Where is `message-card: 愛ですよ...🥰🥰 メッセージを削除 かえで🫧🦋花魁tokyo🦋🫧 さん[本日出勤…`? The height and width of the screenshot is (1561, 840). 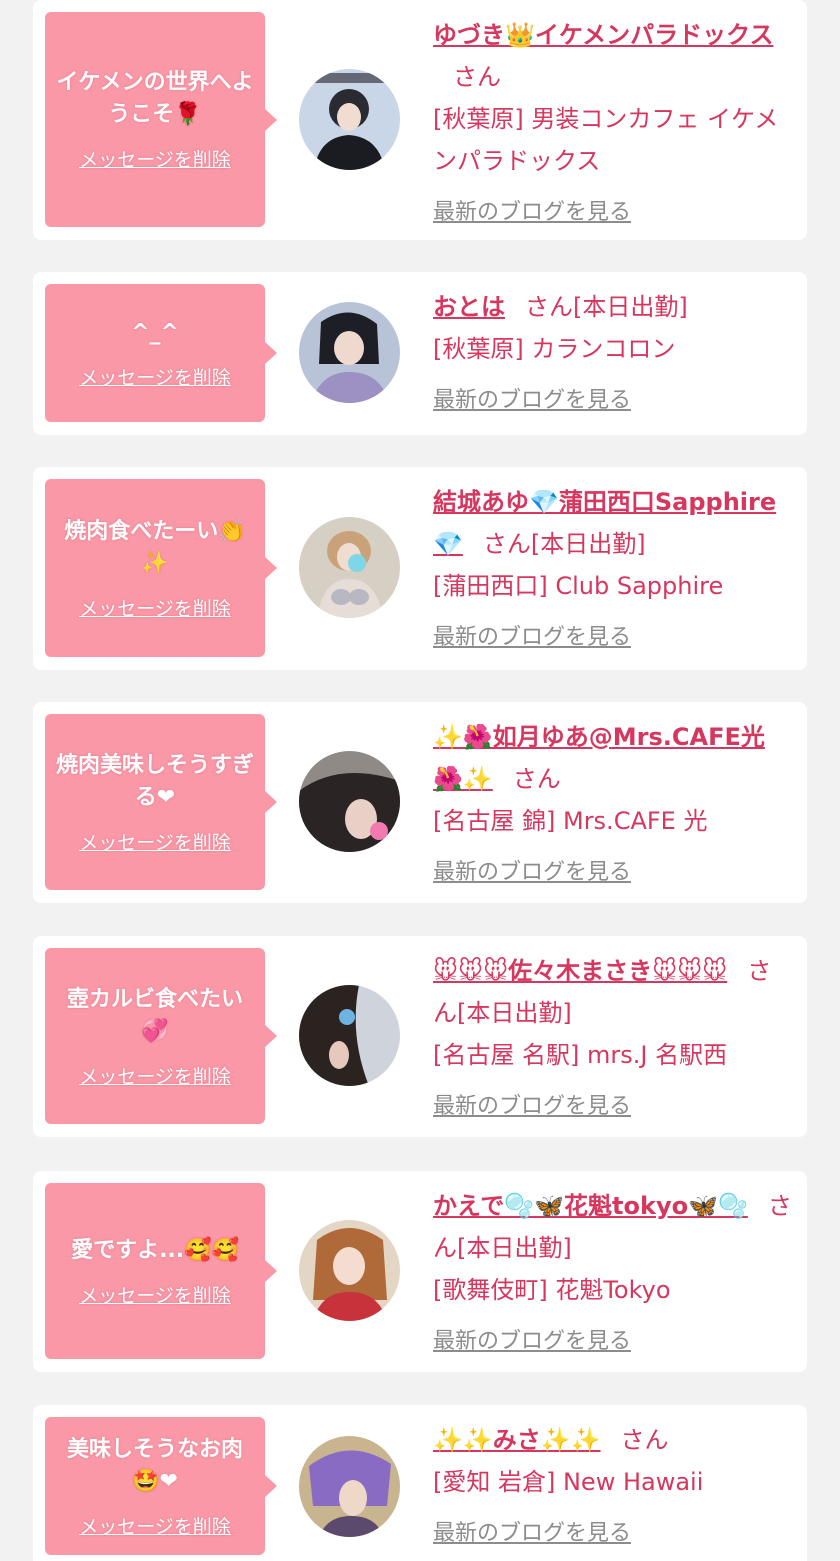 message-card: 愛ですよ...🥰🥰 メッセージを削除 かえで🫧🦋花魁tokyo🦋🫧 さん[本日出勤… is located at coordinates (420, 1271).